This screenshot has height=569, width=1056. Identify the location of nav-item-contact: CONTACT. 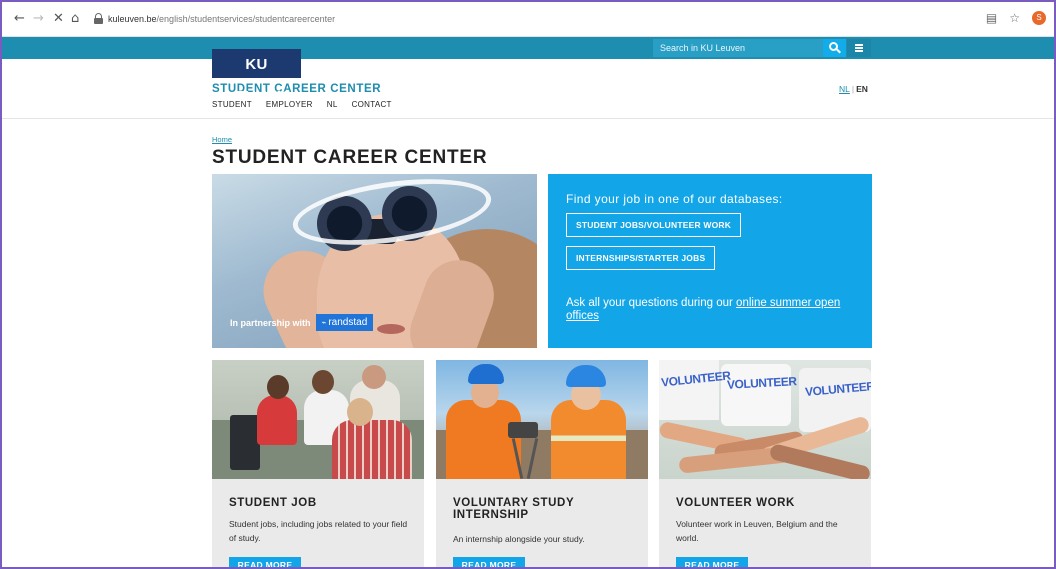
(372, 104).